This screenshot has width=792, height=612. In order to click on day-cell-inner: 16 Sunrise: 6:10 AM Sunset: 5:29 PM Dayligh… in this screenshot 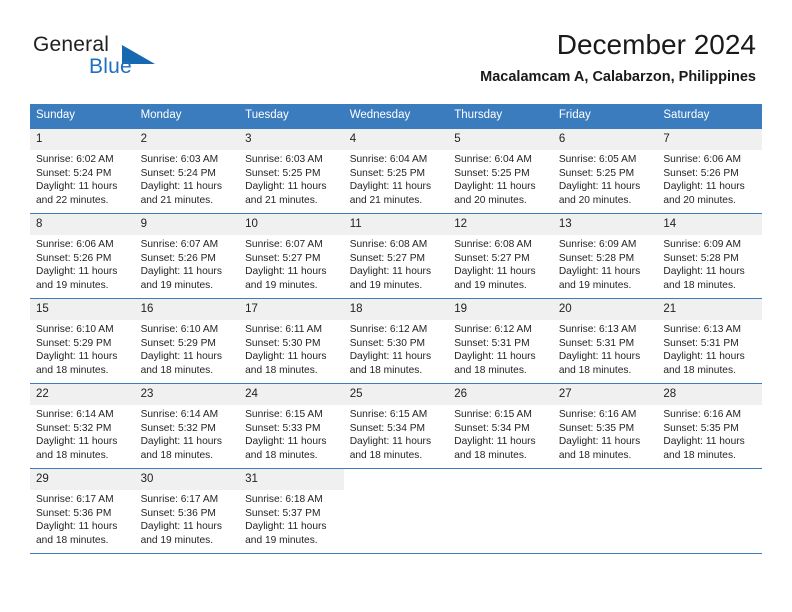, I will do `click(187, 341)`.